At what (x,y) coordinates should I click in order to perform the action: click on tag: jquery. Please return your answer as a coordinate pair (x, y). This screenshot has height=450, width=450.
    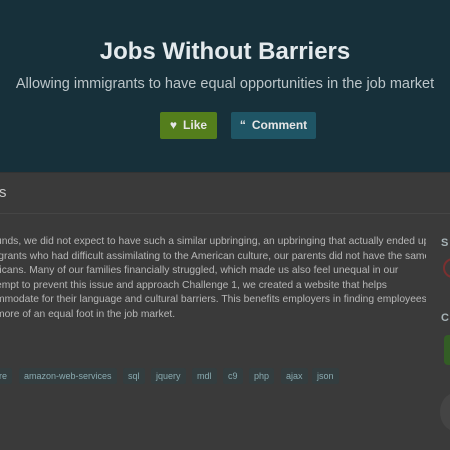
    Looking at the image, I should click on (168, 376).